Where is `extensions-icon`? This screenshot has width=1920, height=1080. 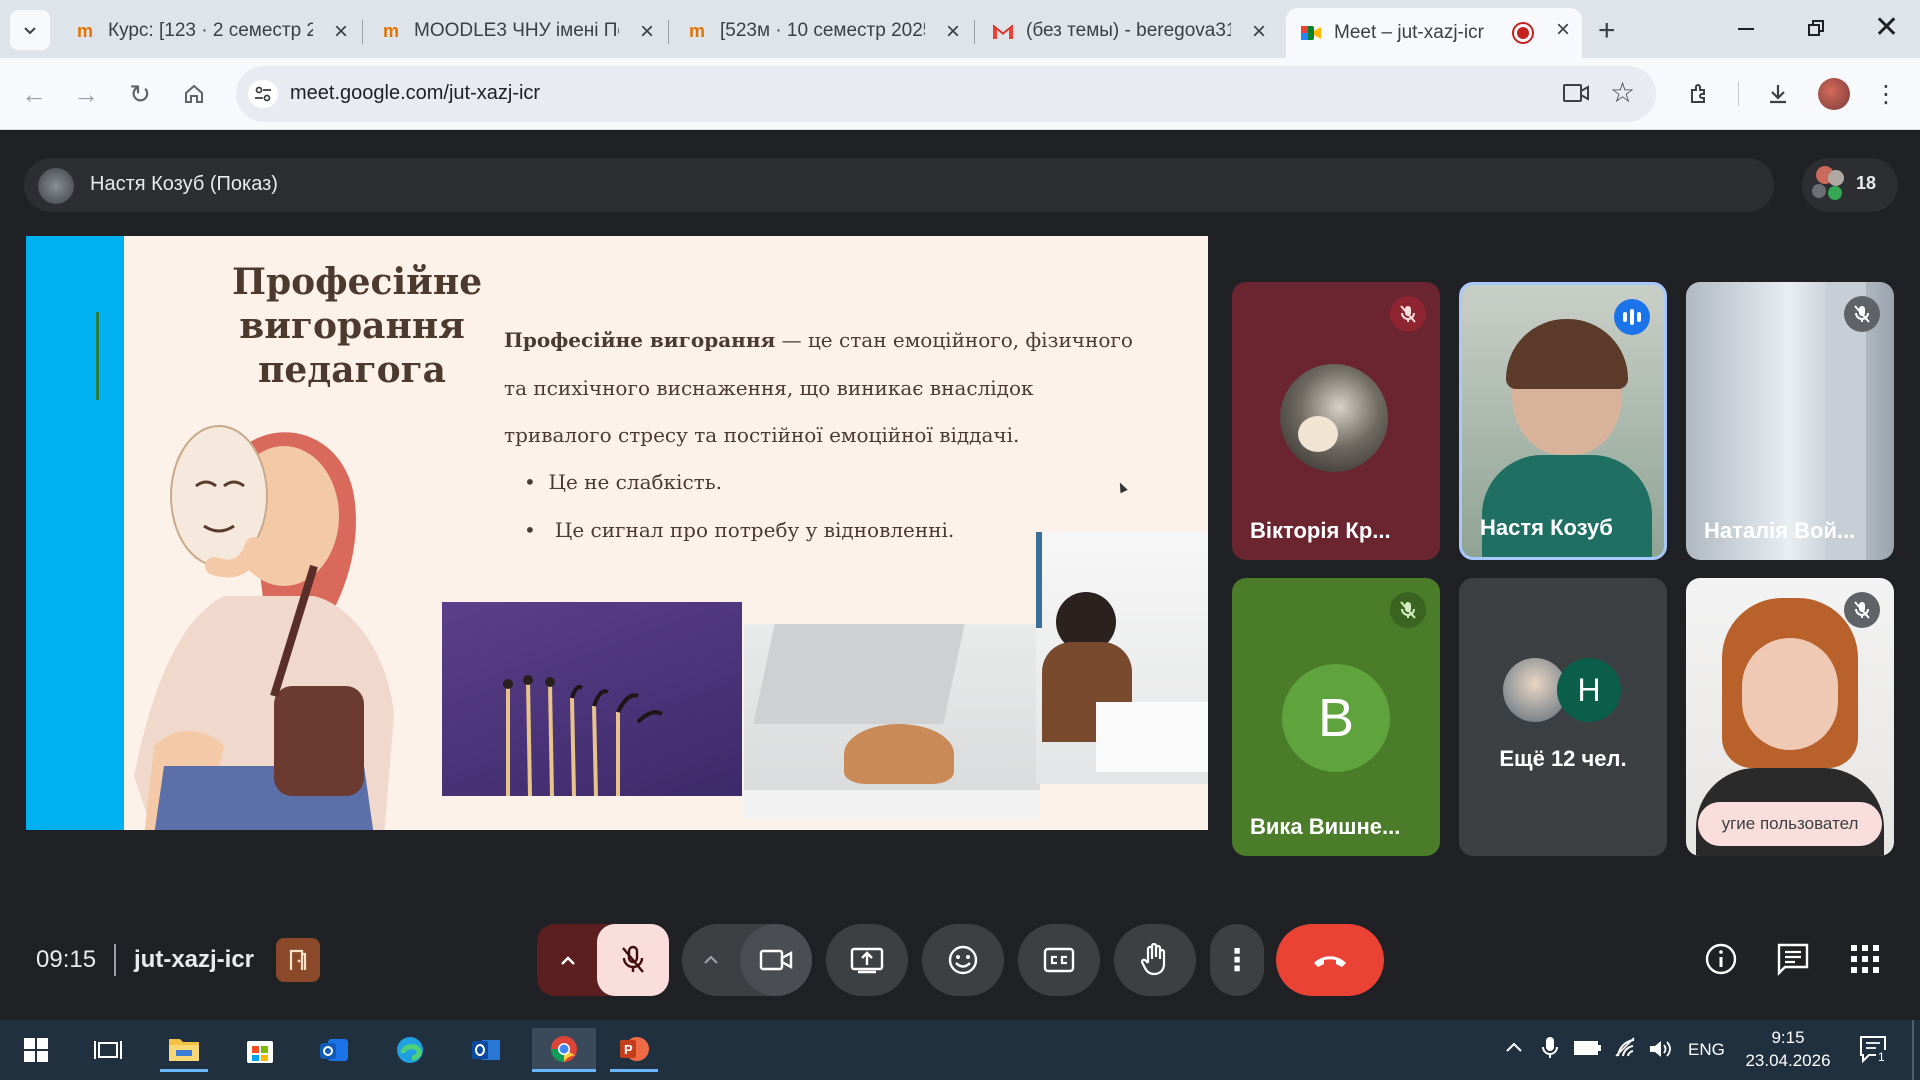 extensions-icon is located at coordinates (1700, 94).